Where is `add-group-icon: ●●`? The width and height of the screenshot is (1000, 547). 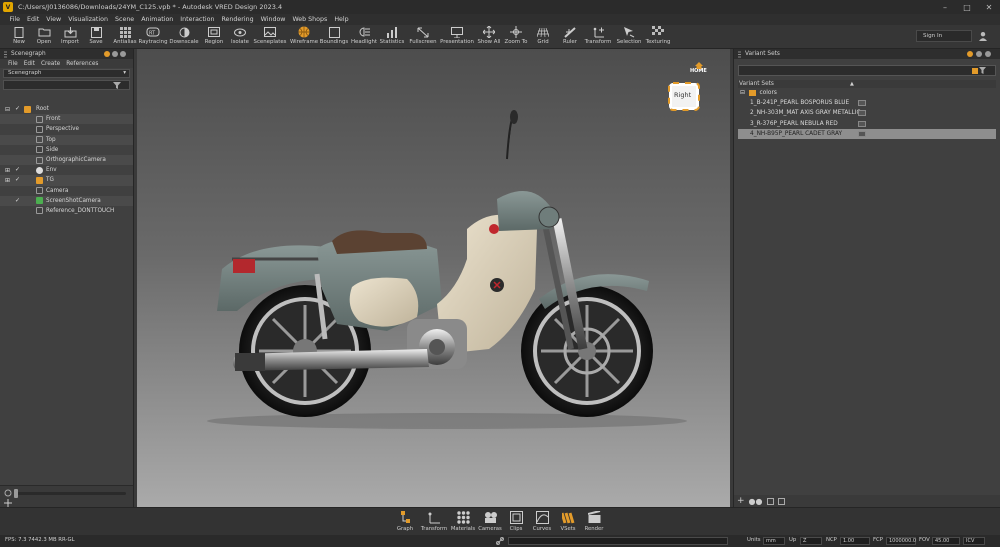 add-group-icon: ●● is located at coordinates (756, 501).